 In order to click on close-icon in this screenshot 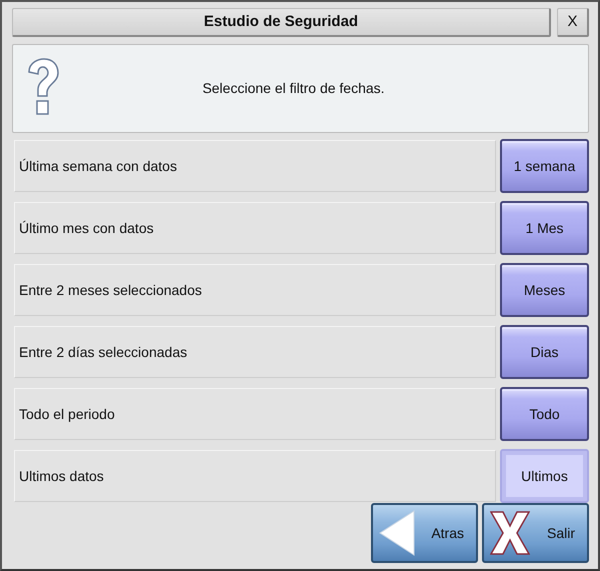, I will do `click(510, 533)`.